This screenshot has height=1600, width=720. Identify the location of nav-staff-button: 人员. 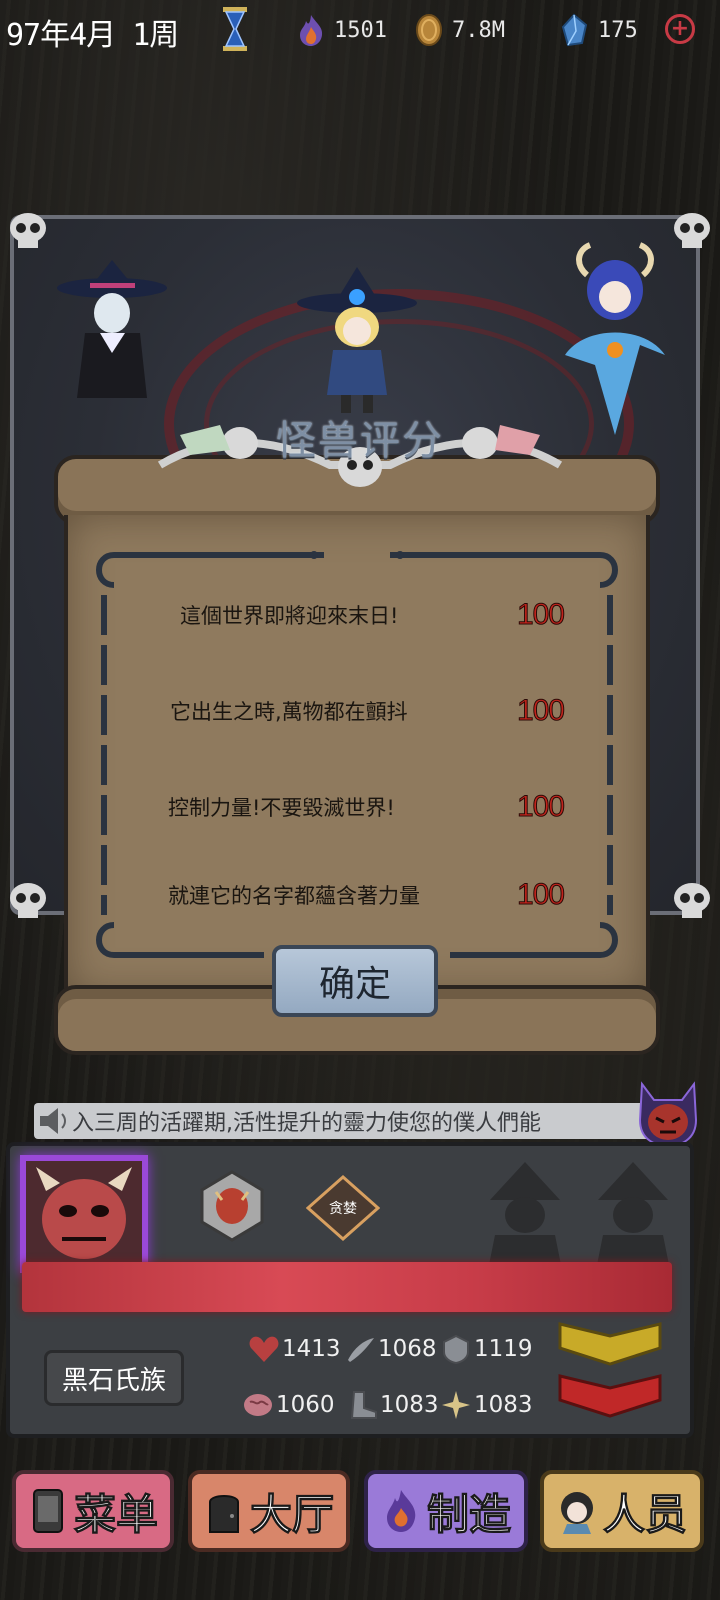
(622, 1511).